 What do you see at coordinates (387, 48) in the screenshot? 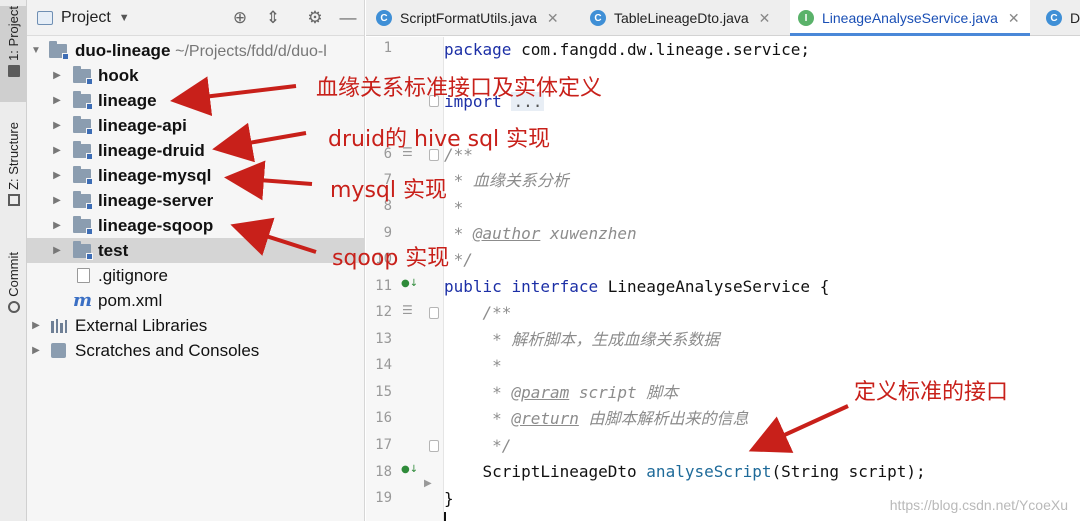
I see `line-number: 1` at bounding box center [387, 48].